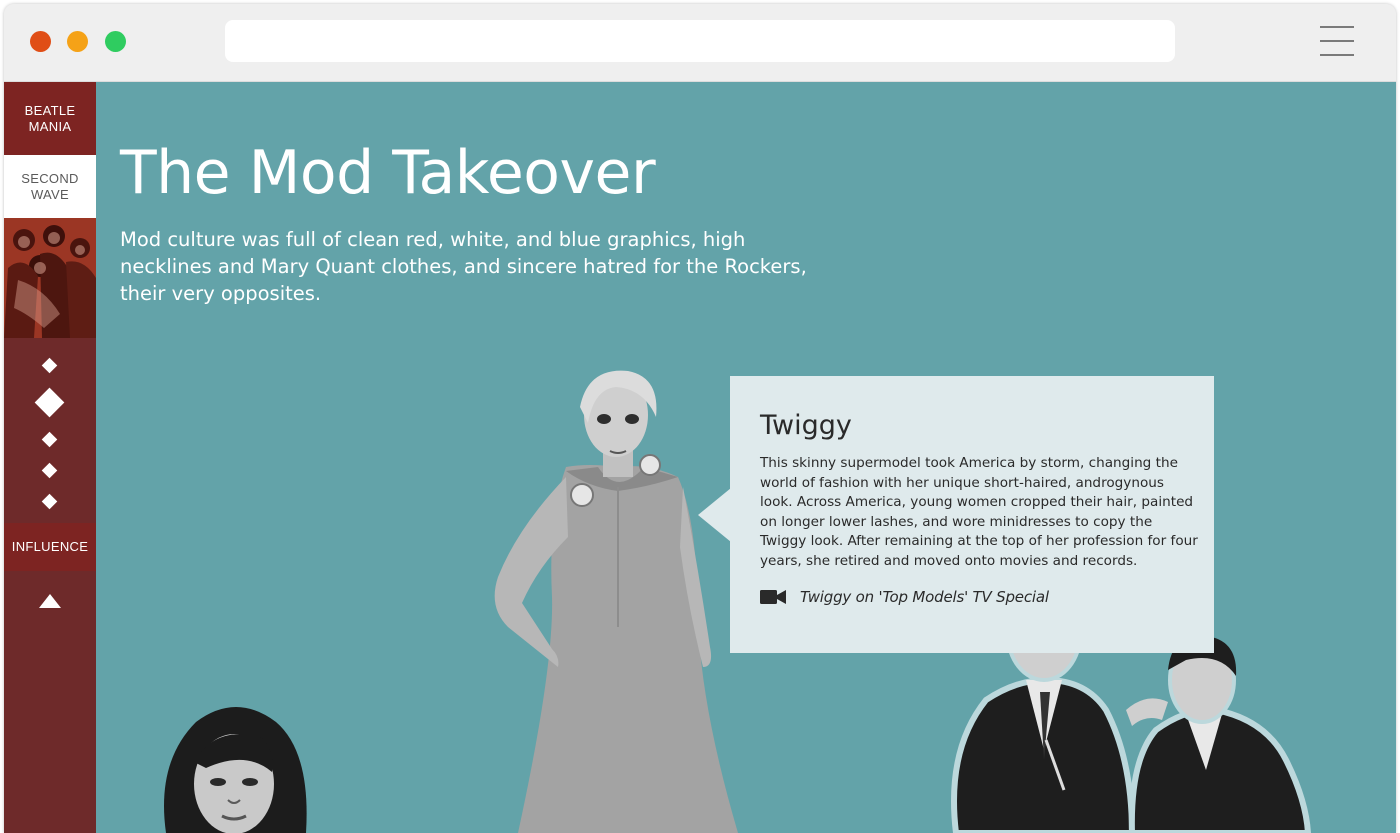  I want to click on maximize-window-button, so click(115, 41).